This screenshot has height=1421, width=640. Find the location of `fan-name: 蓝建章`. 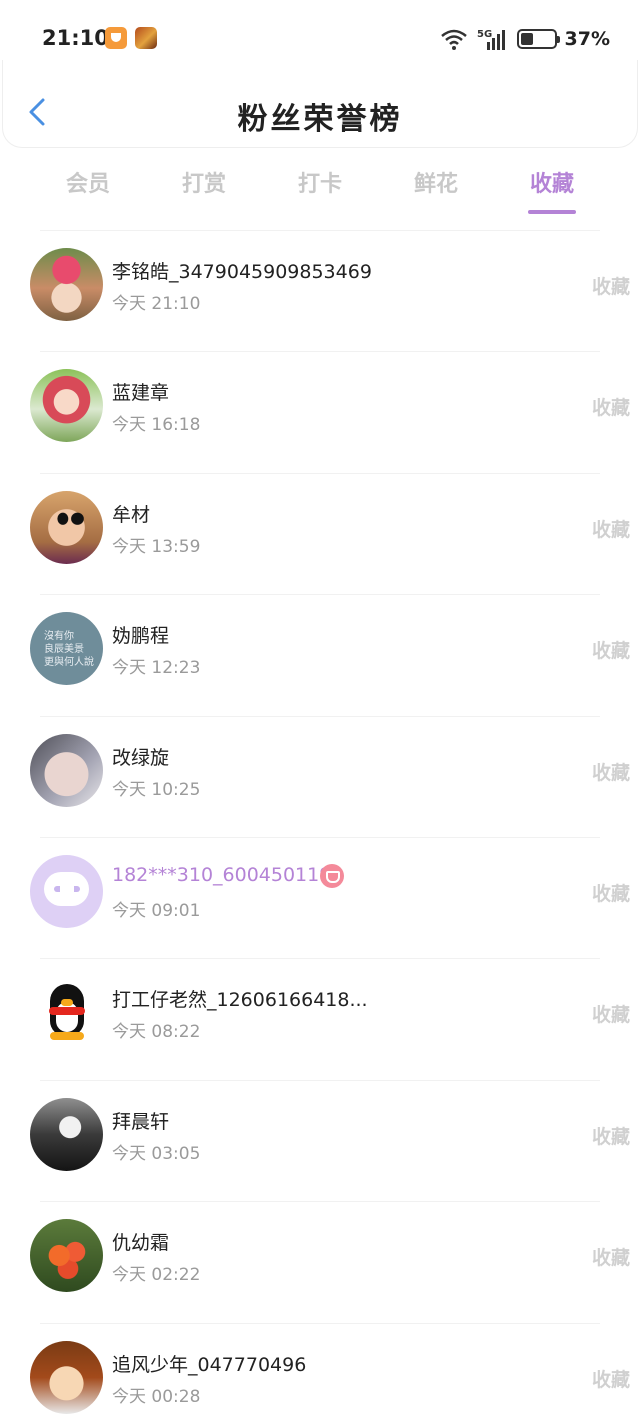

fan-name: 蓝建章 is located at coordinates (141, 393).